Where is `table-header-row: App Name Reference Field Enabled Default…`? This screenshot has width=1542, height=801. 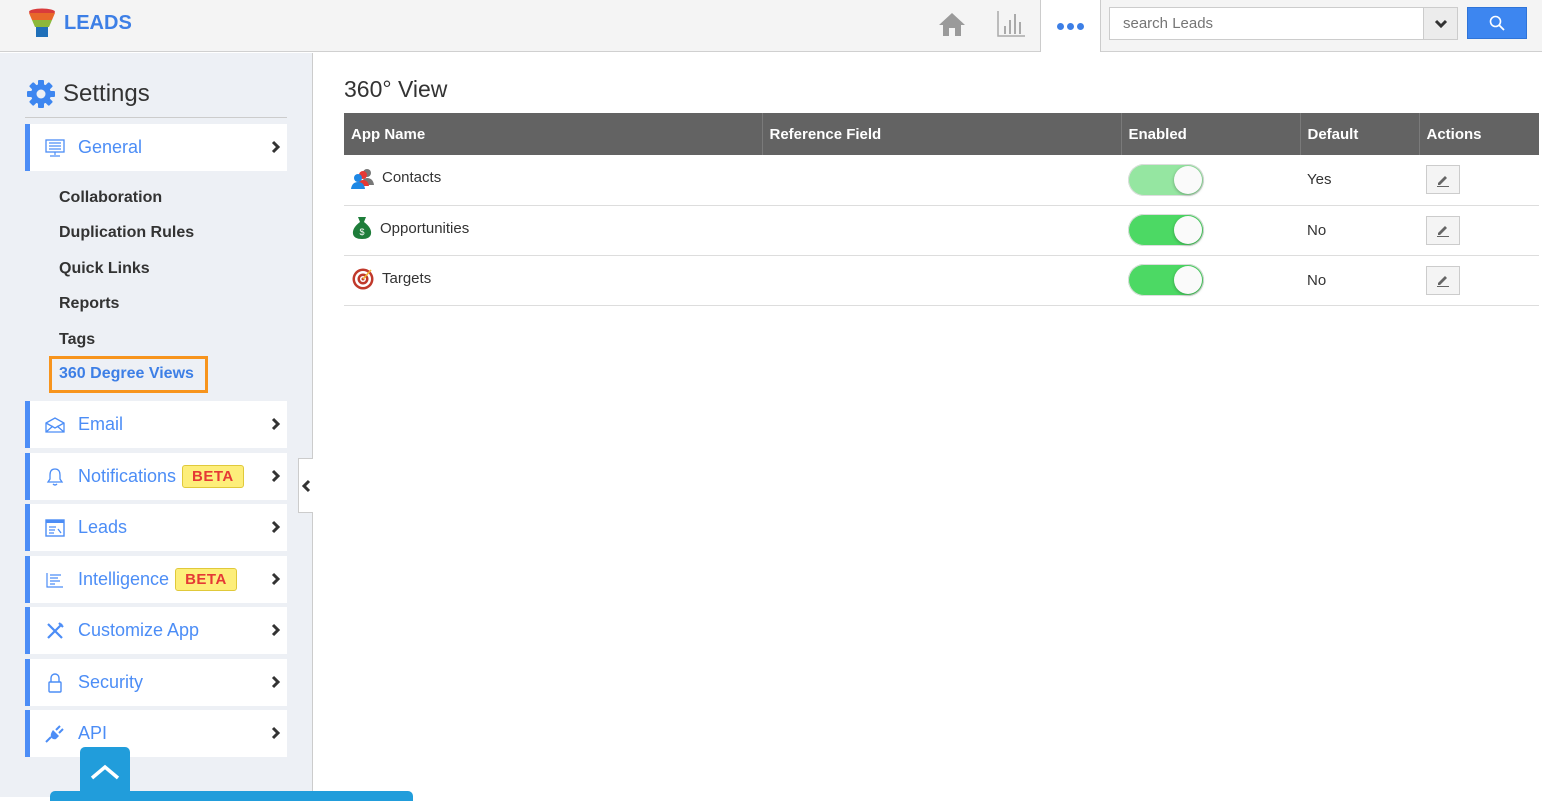
table-header-row: App Name Reference Field Enabled Default… is located at coordinates (941, 134).